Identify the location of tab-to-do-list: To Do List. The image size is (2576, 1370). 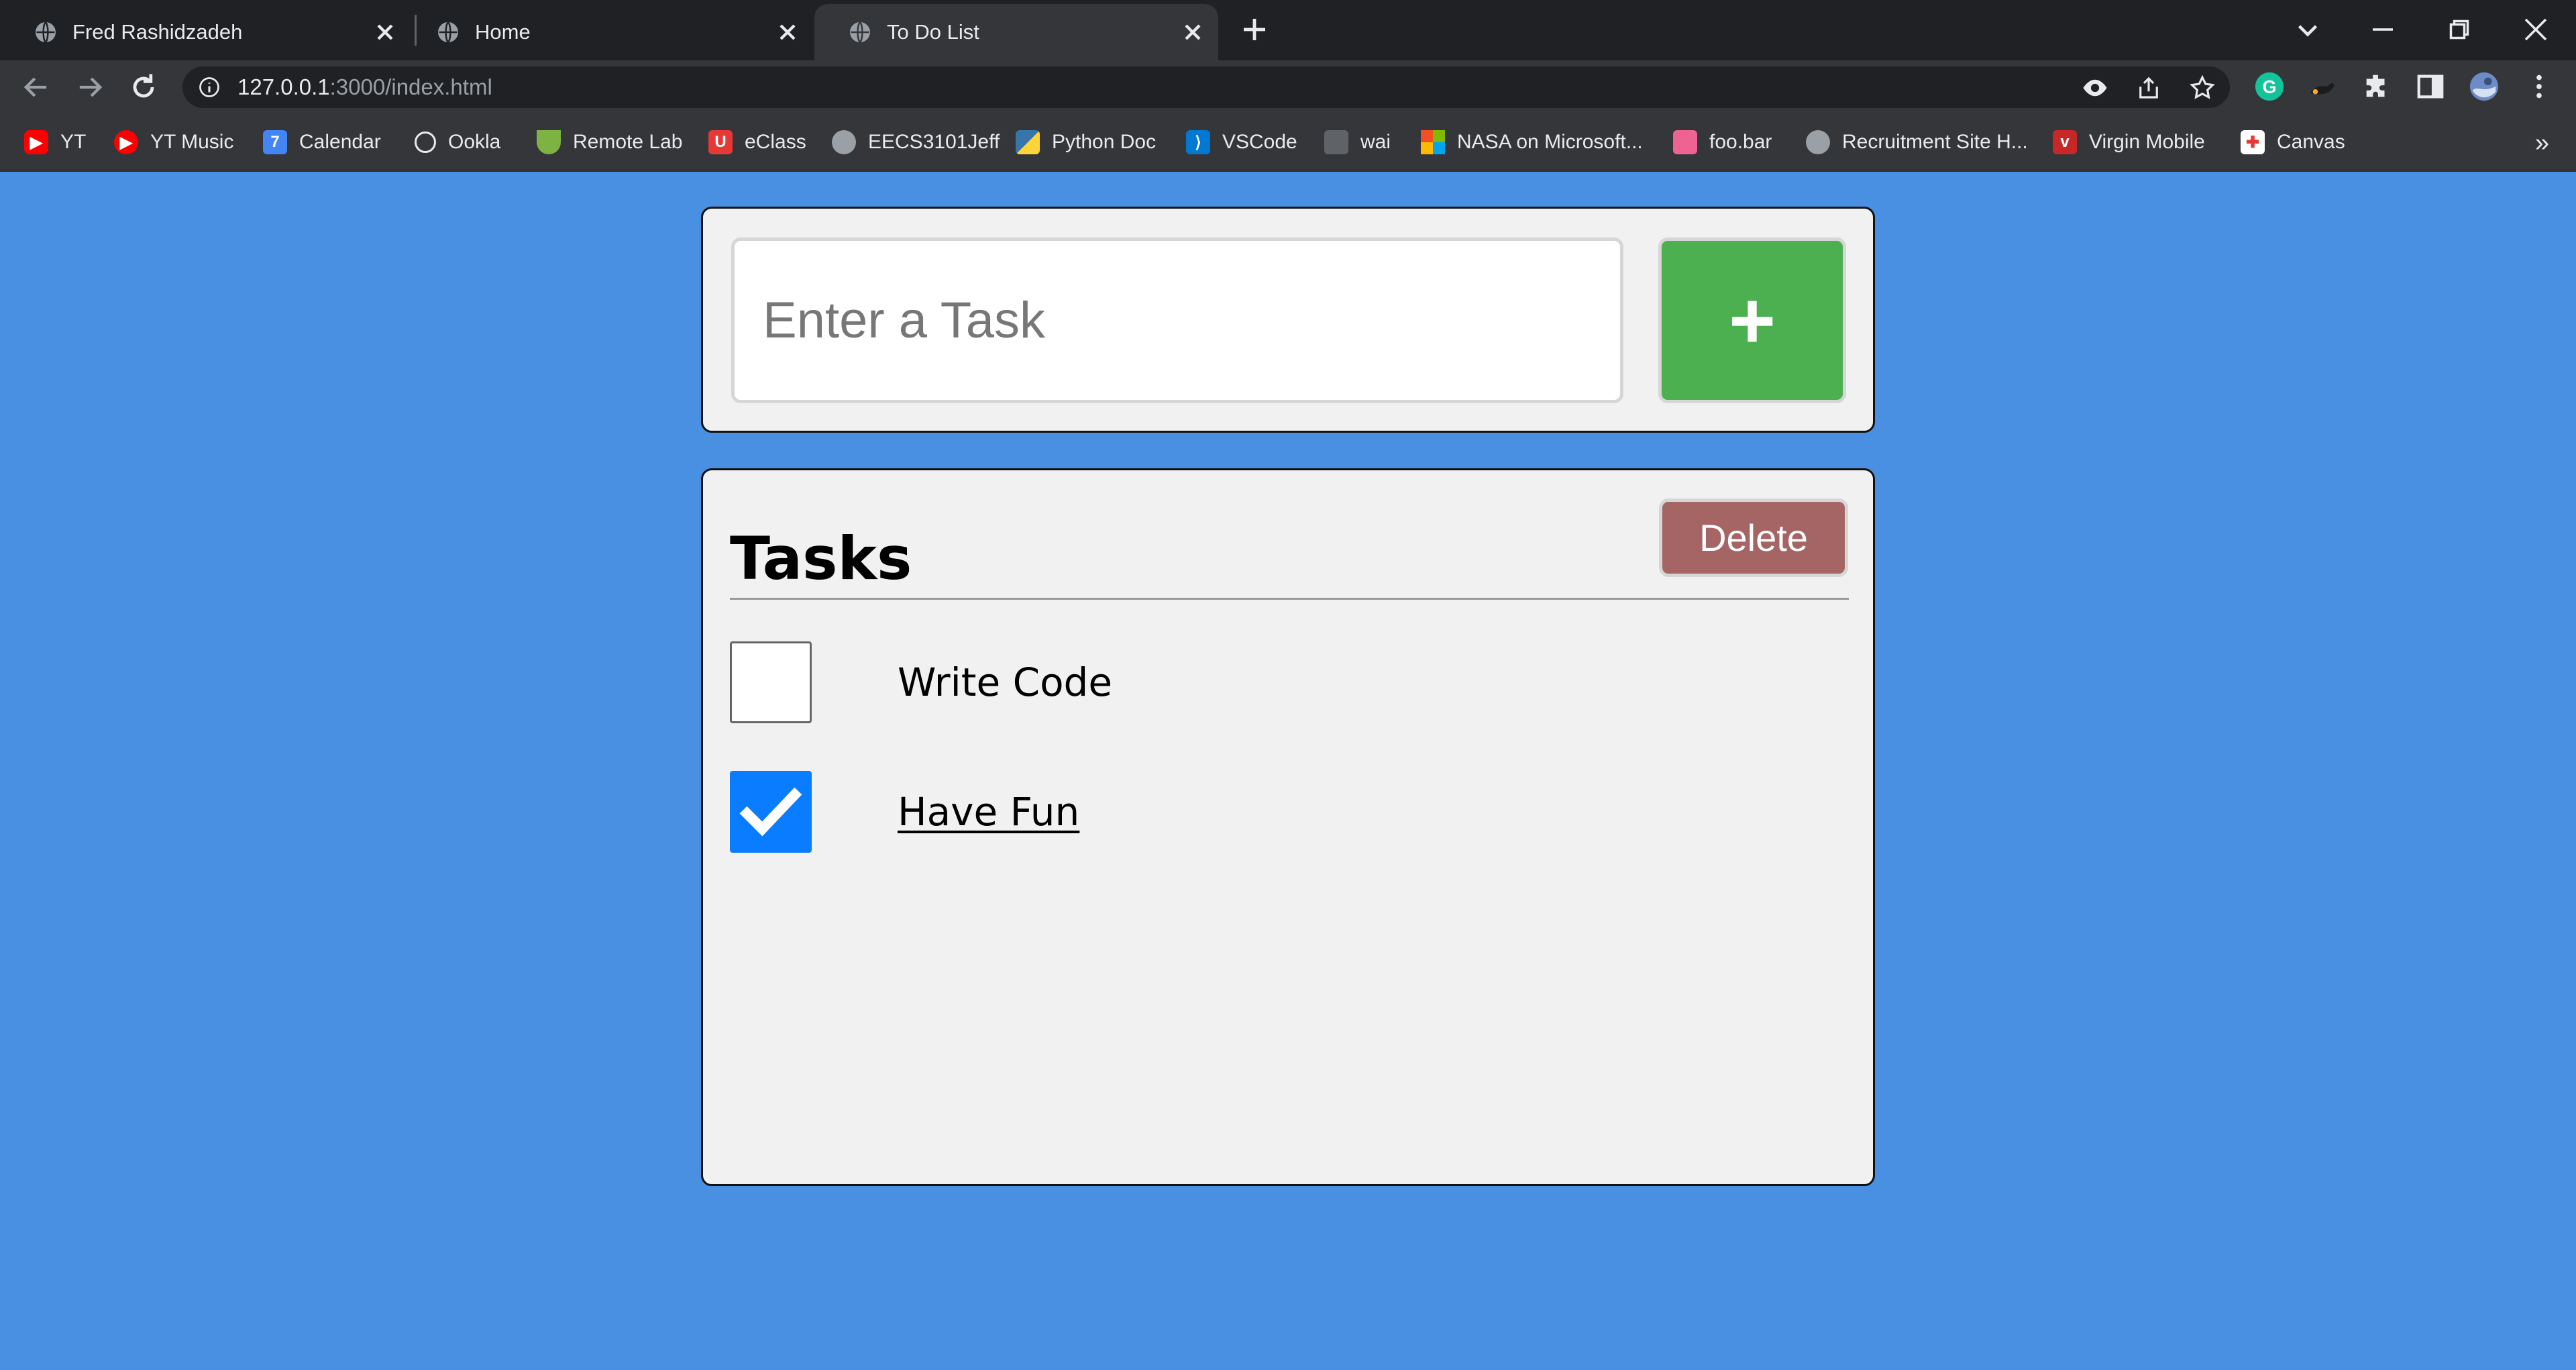
(1016, 32).